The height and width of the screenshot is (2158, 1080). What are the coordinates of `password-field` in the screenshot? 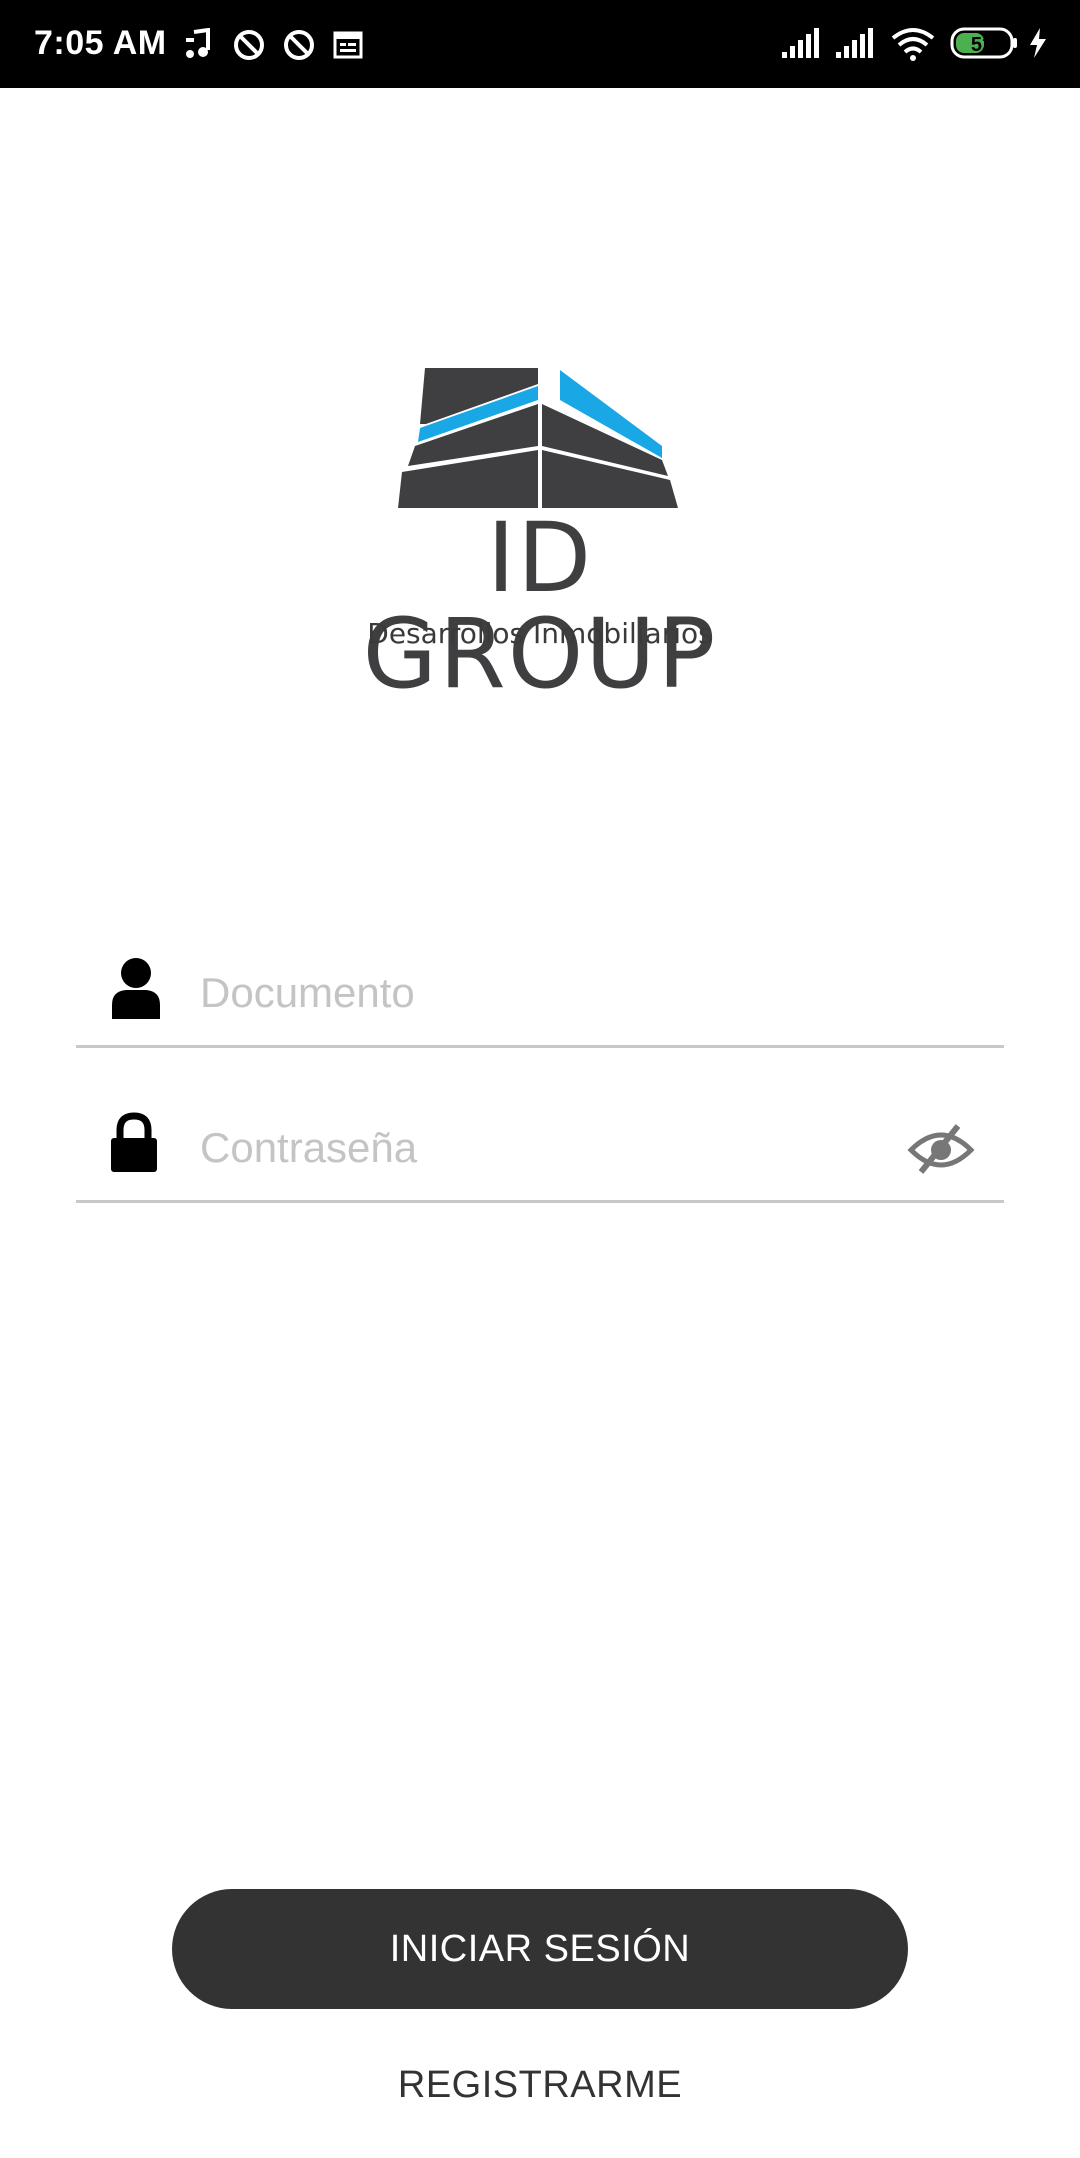 It's located at (540, 1146).